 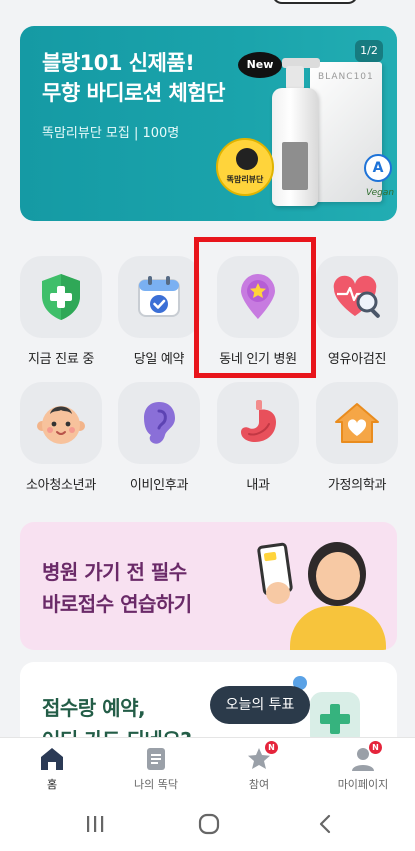 I want to click on banner-title-line2: 무향 바디로션 체험단, so click(x=134, y=93).